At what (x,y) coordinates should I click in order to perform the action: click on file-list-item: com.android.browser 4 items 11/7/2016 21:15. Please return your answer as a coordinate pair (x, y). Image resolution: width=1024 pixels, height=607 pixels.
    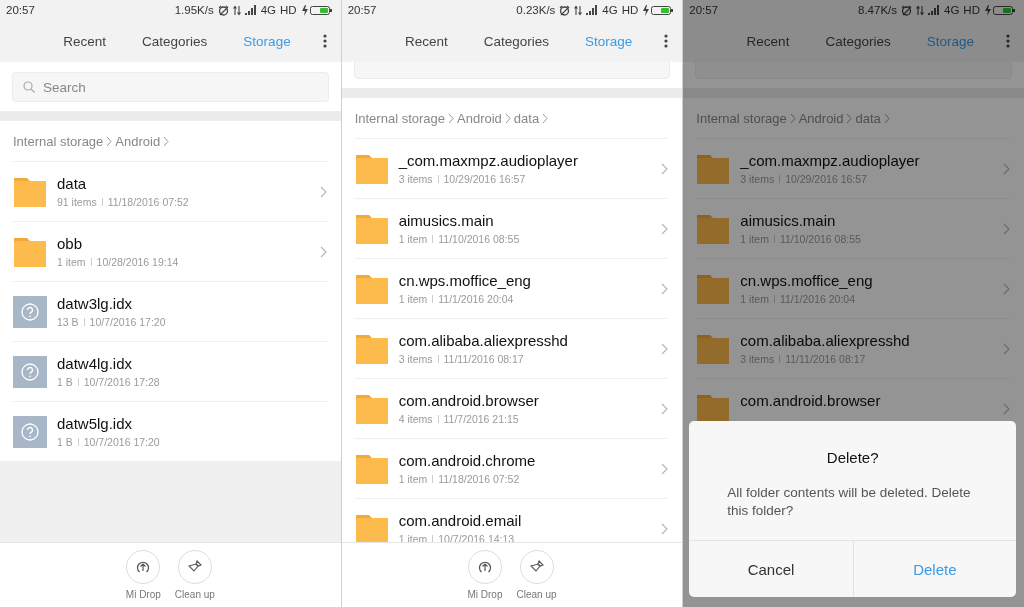
    Looking at the image, I should click on (511, 408).